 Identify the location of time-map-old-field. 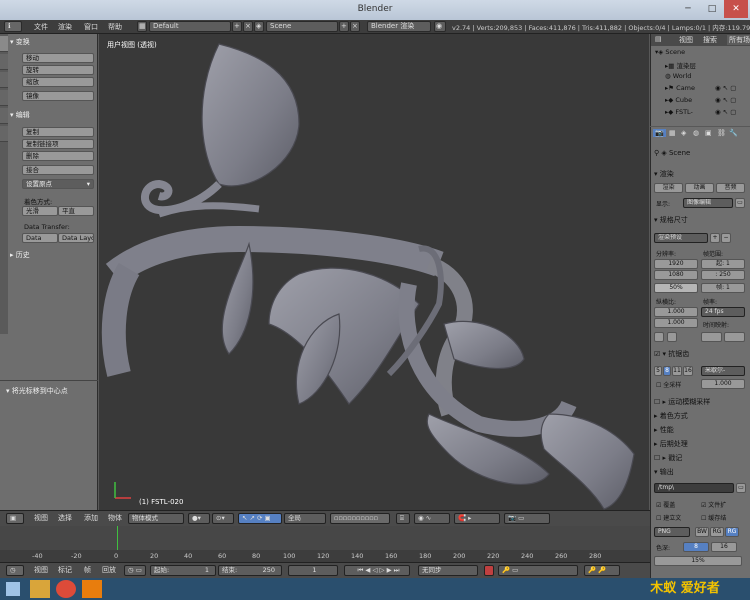
(711, 337).